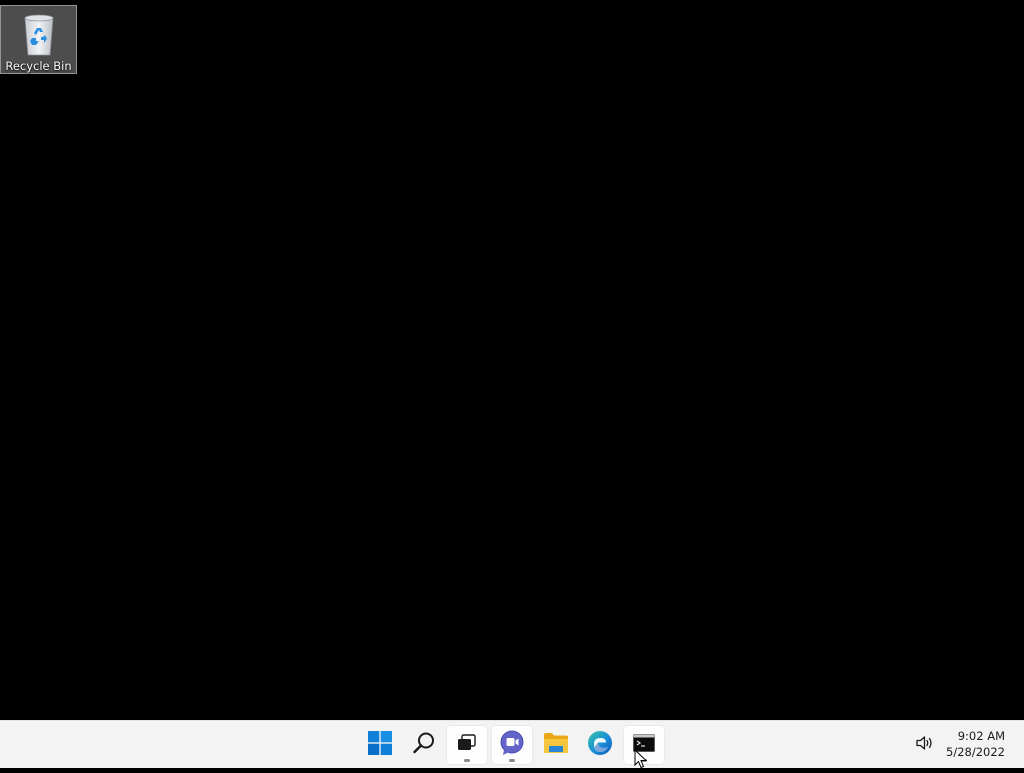 The height and width of the screenshot is (773, 1024). I want to click on search-button, so click(424, 745).